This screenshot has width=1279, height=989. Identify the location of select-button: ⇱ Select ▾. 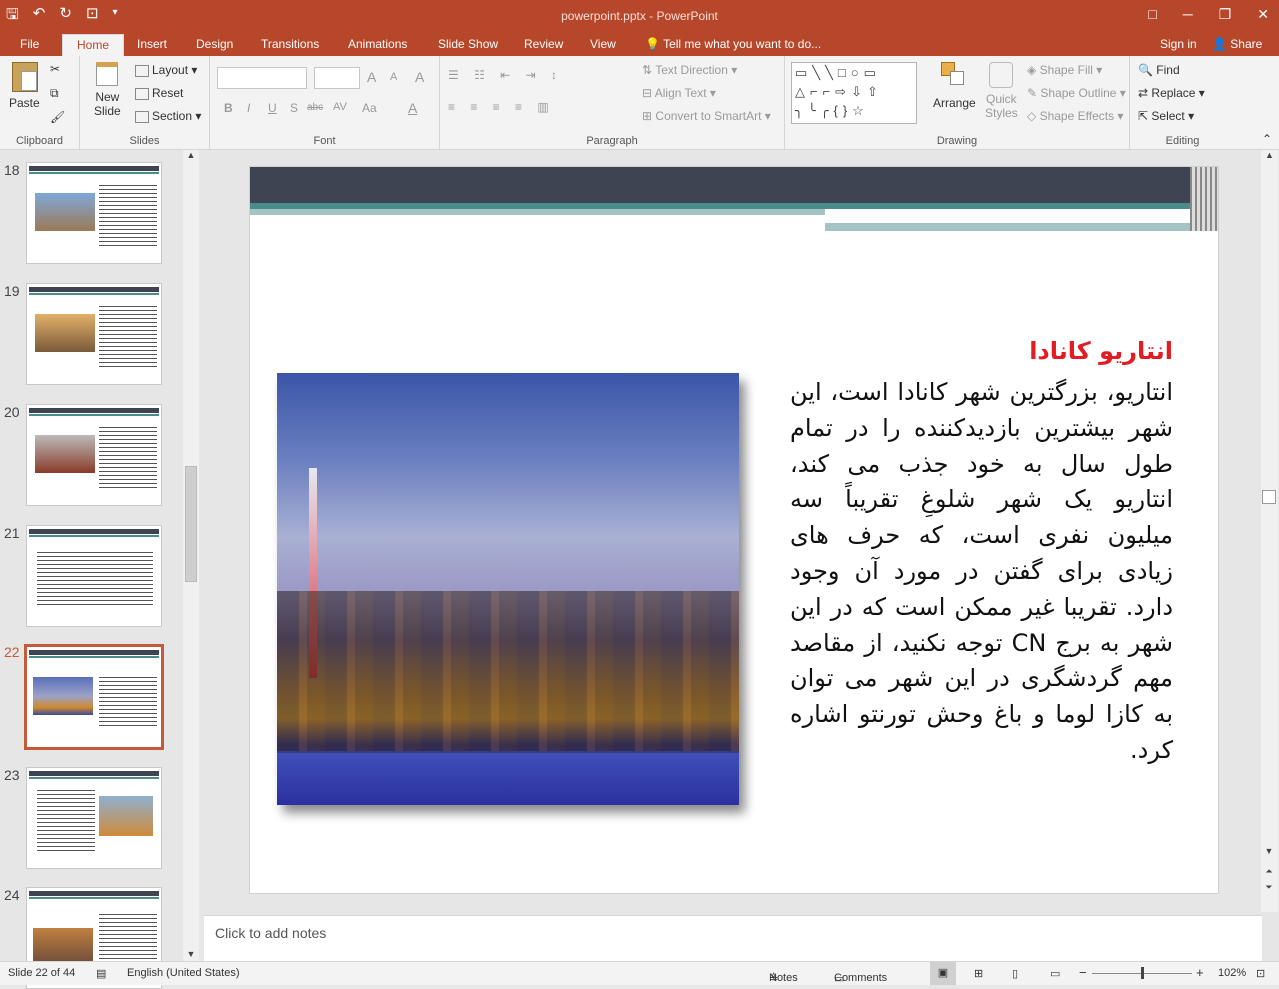
(1166, 116).